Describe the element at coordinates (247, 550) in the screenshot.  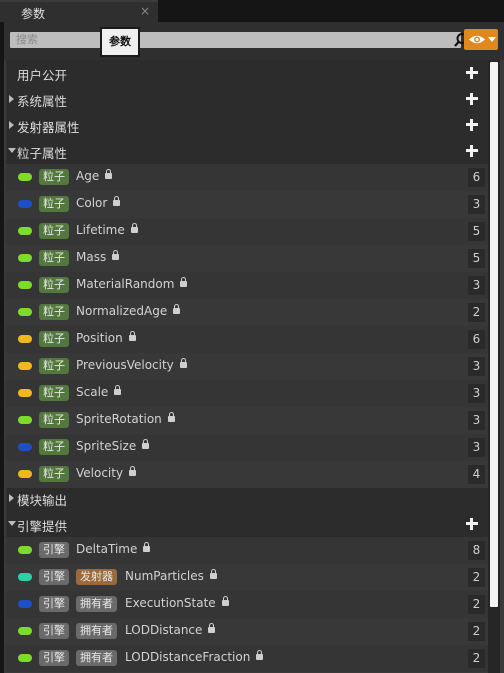
I see `parameter-row: 引擎 DeltaTime 8` at that location.